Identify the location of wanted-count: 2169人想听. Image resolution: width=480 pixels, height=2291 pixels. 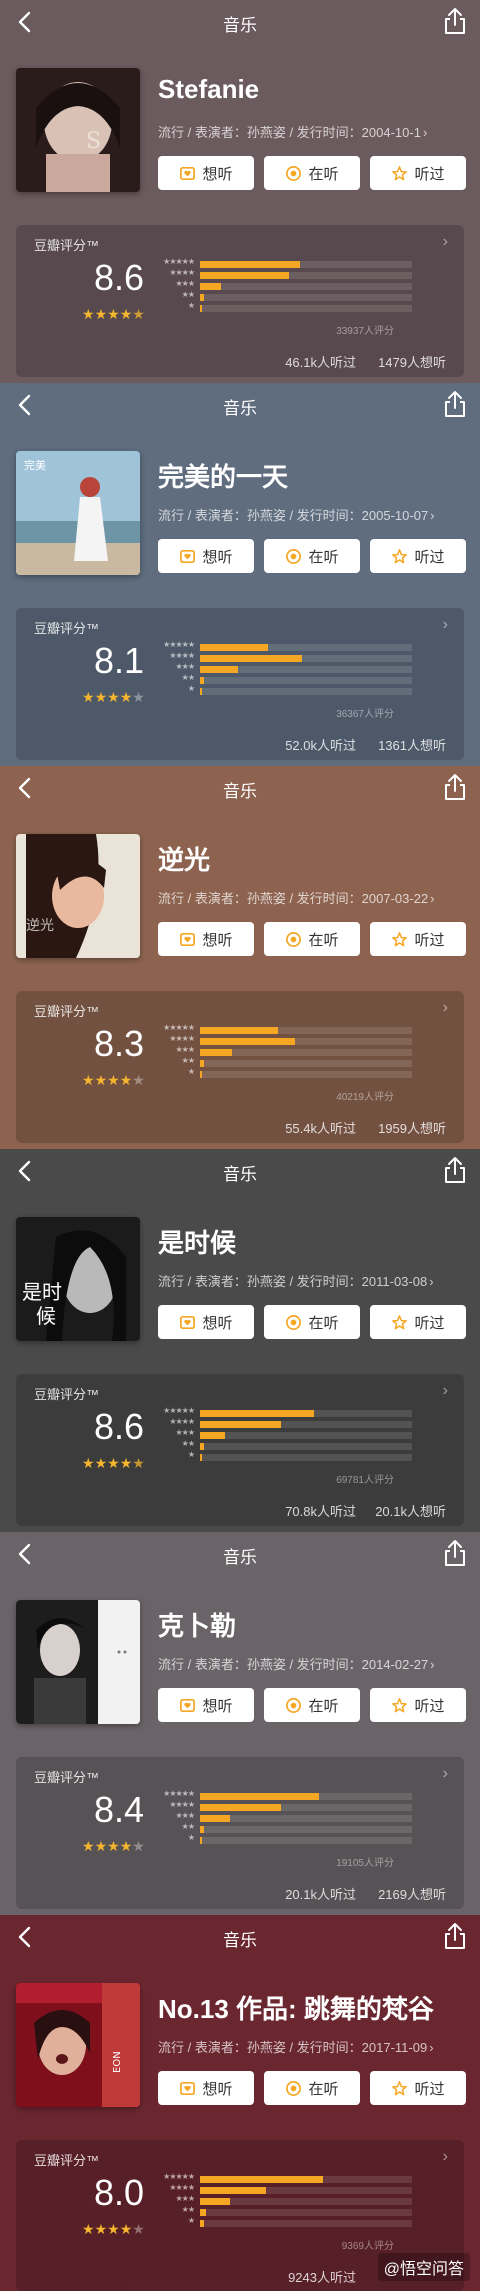
(412, 1894).